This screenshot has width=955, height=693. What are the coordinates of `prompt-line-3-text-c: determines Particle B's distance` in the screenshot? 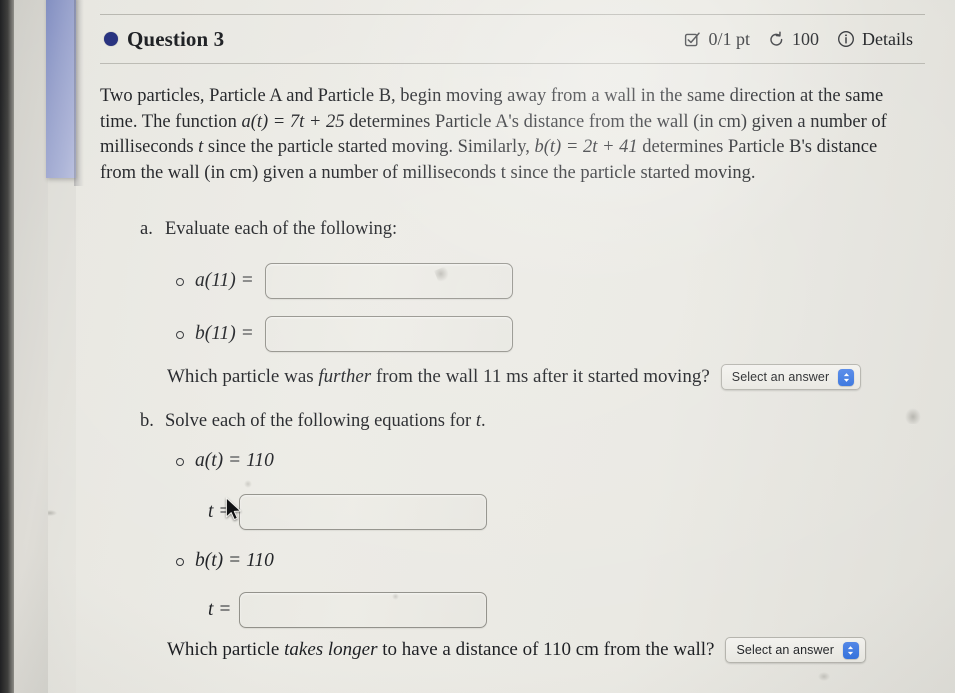 It's located at (757, 147).